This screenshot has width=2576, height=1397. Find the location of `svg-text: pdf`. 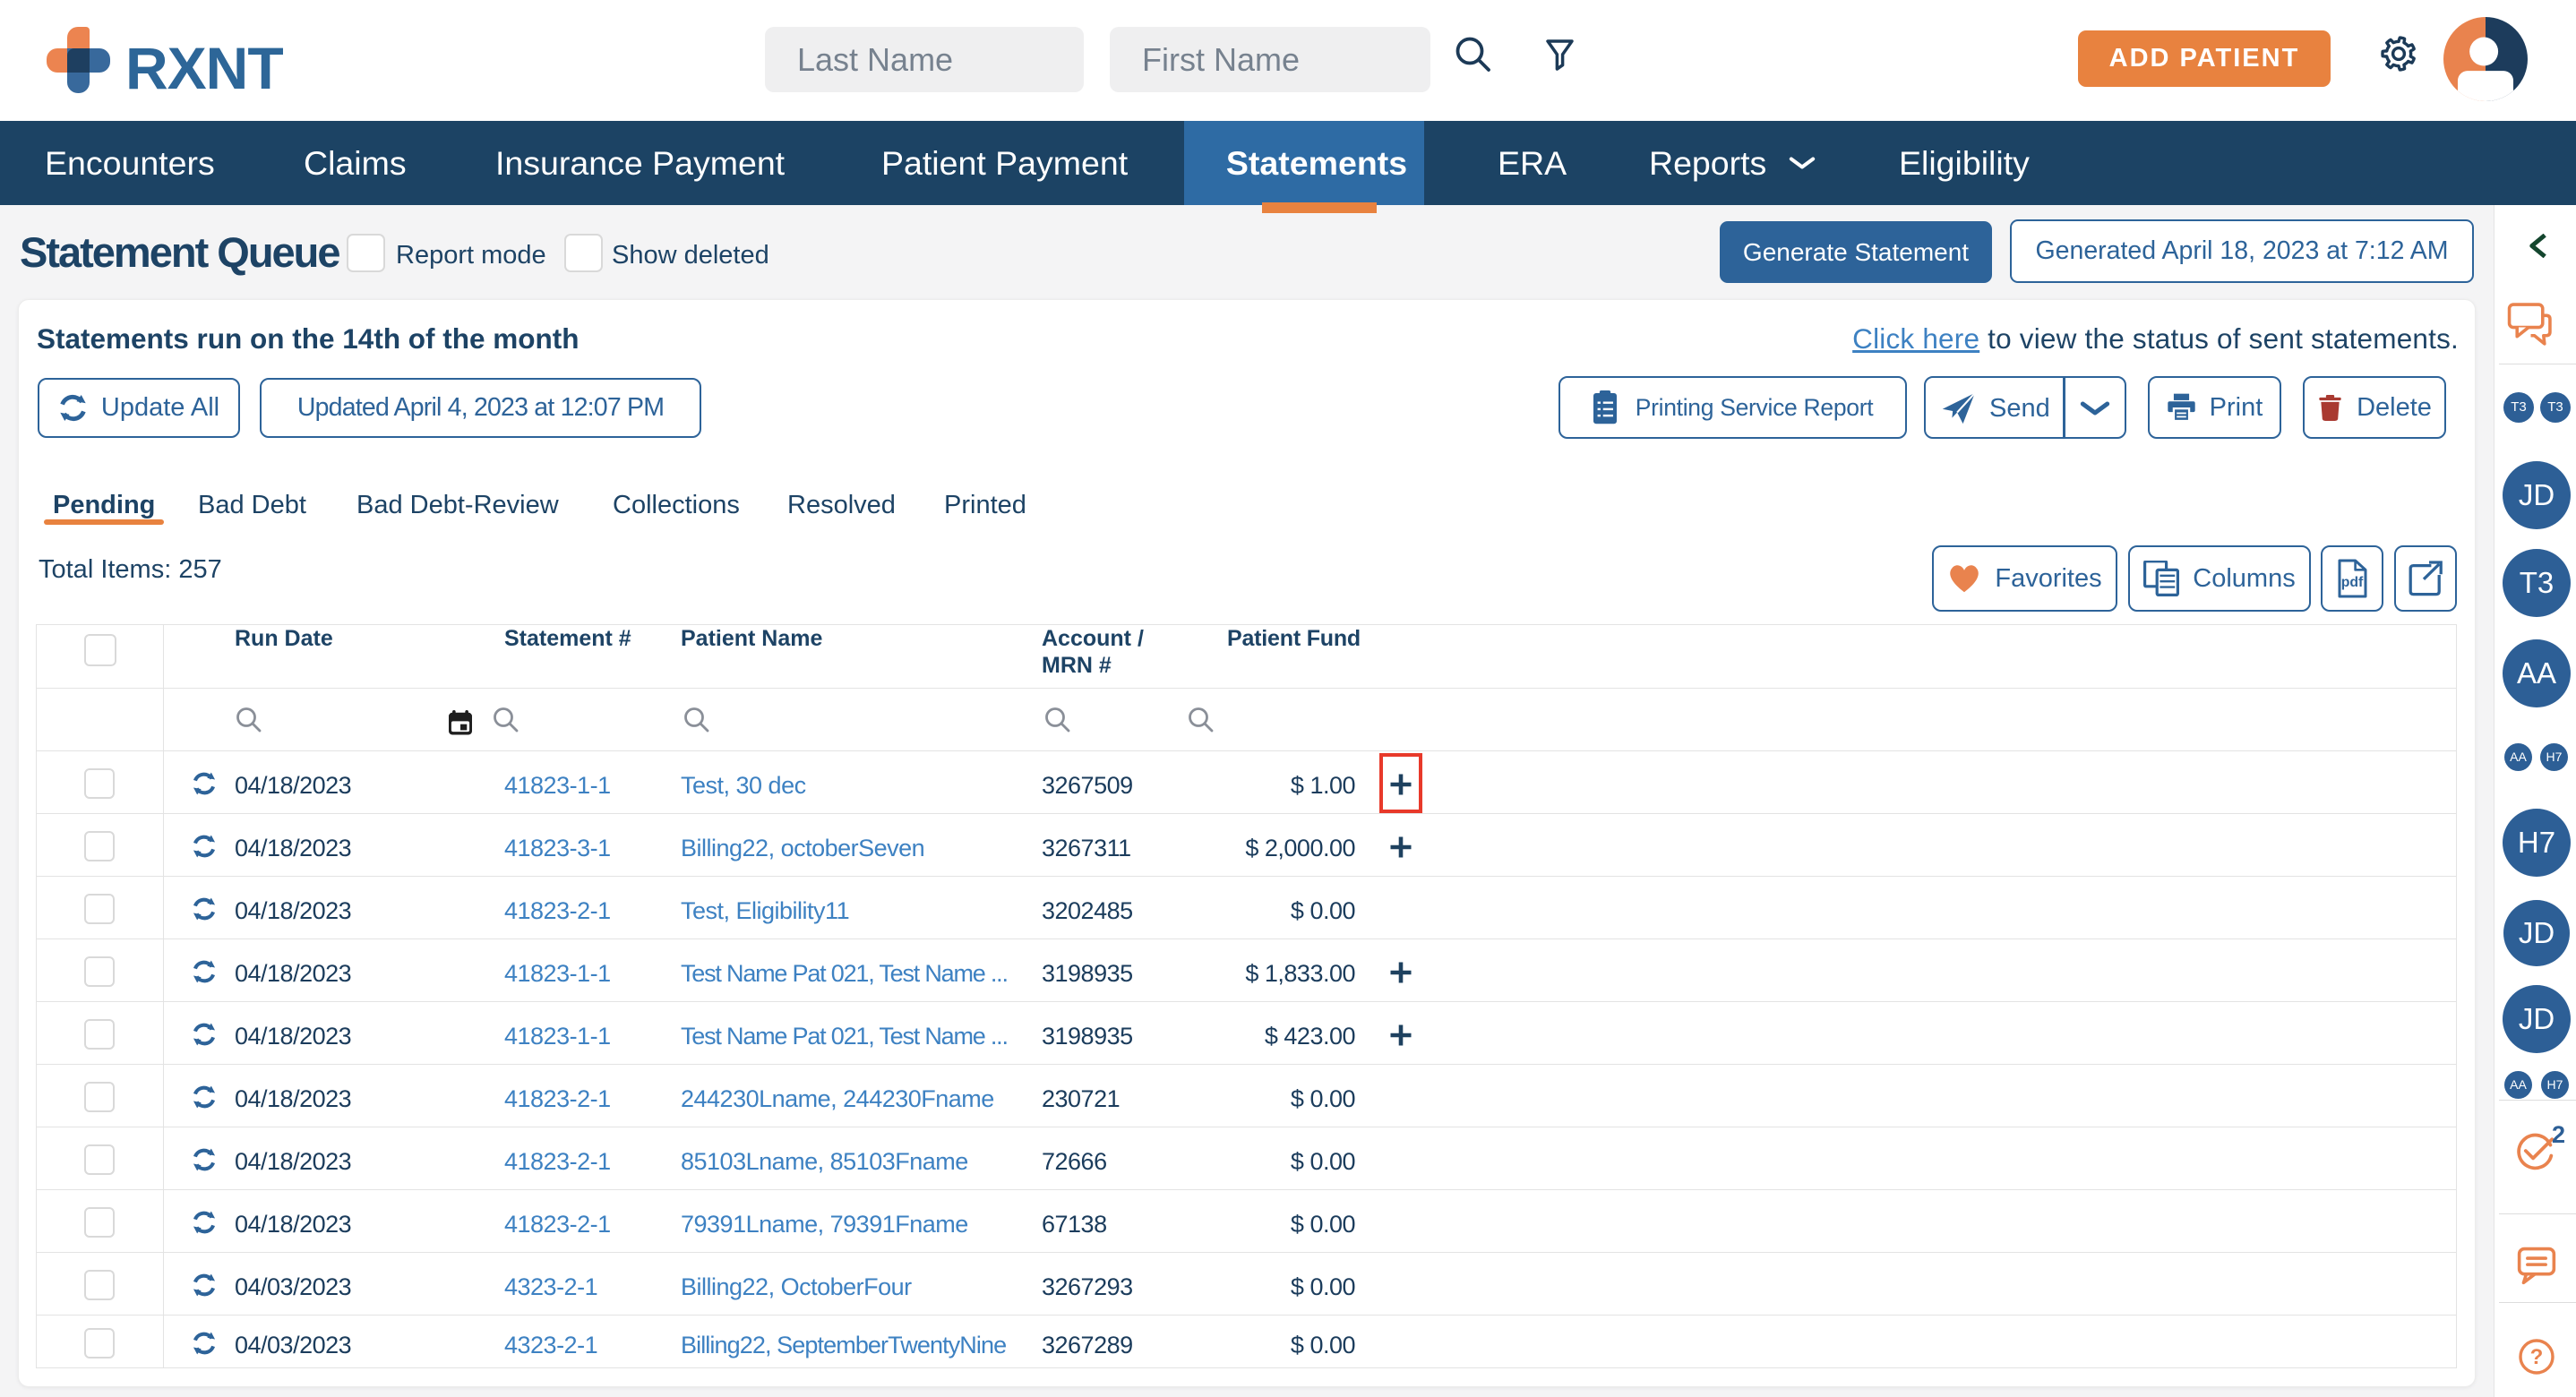

svg-text: pdf is located at coordinates (2352, 582).